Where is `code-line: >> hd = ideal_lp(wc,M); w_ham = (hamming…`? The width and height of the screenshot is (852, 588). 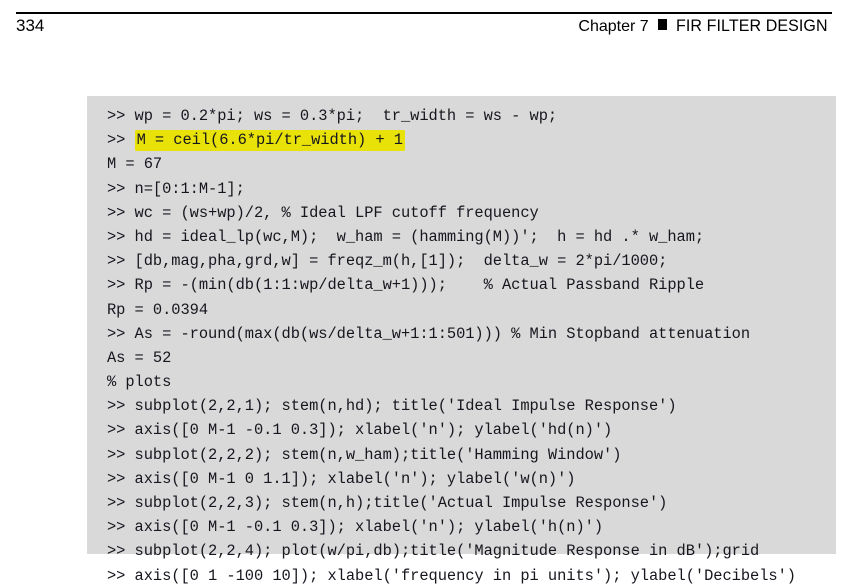
code-line: >> hd = ideal_lp(wc,M); w_ham = (hamming… is located at coordinates (406, 236).